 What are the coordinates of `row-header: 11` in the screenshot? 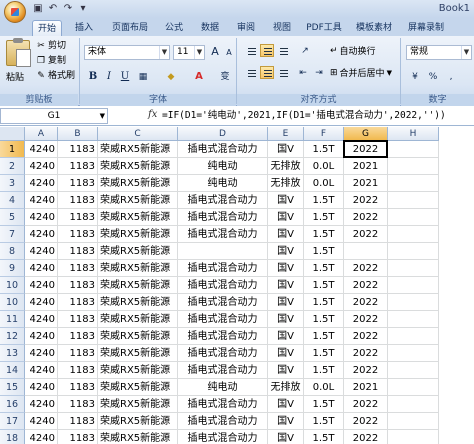 It's located at (12, 319).